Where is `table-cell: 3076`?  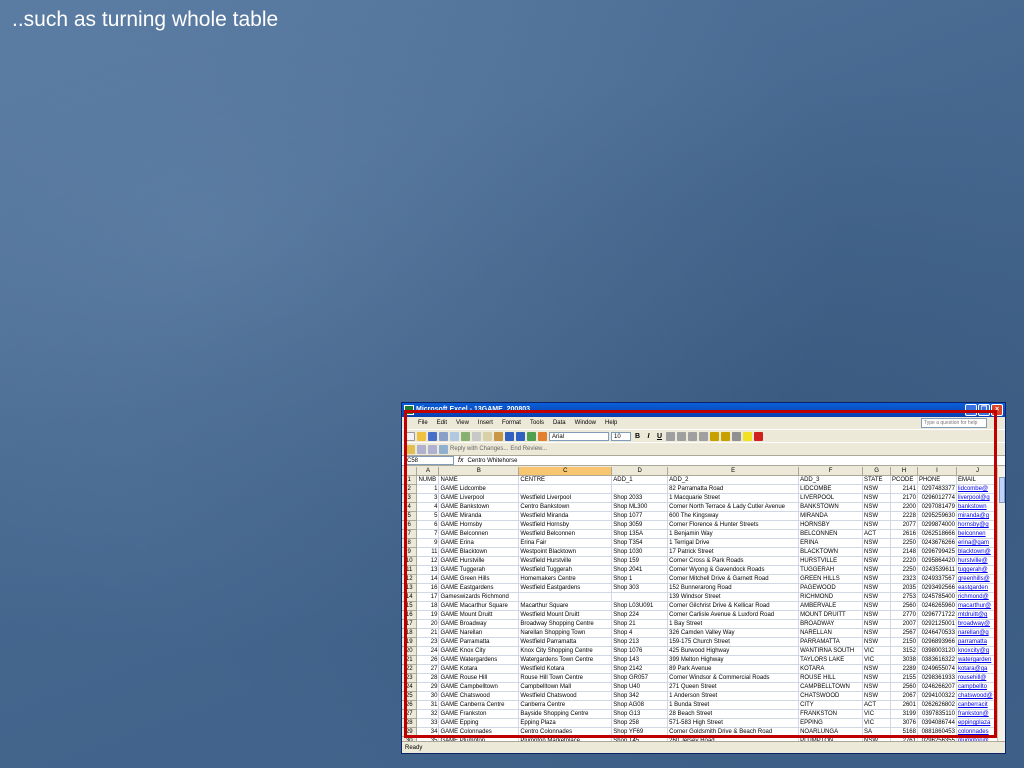 table-cell: 3076 is located at coordinates (904, 723).